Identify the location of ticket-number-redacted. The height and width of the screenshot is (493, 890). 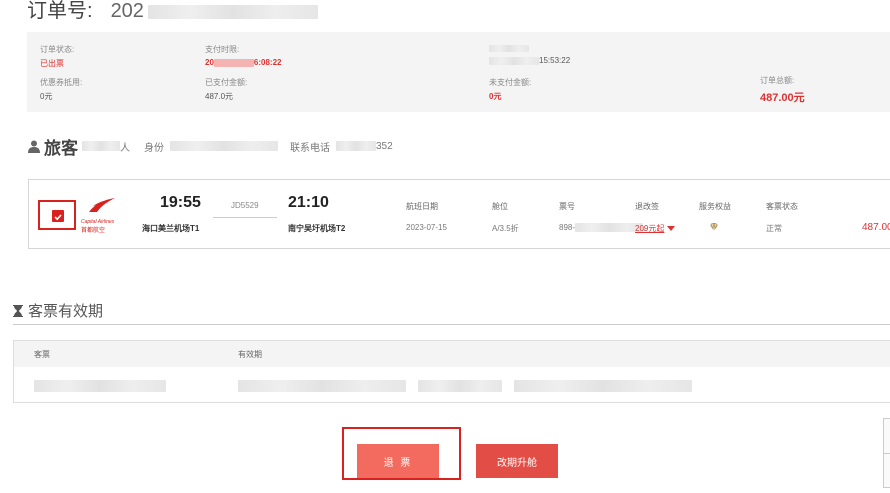
(609, 228).